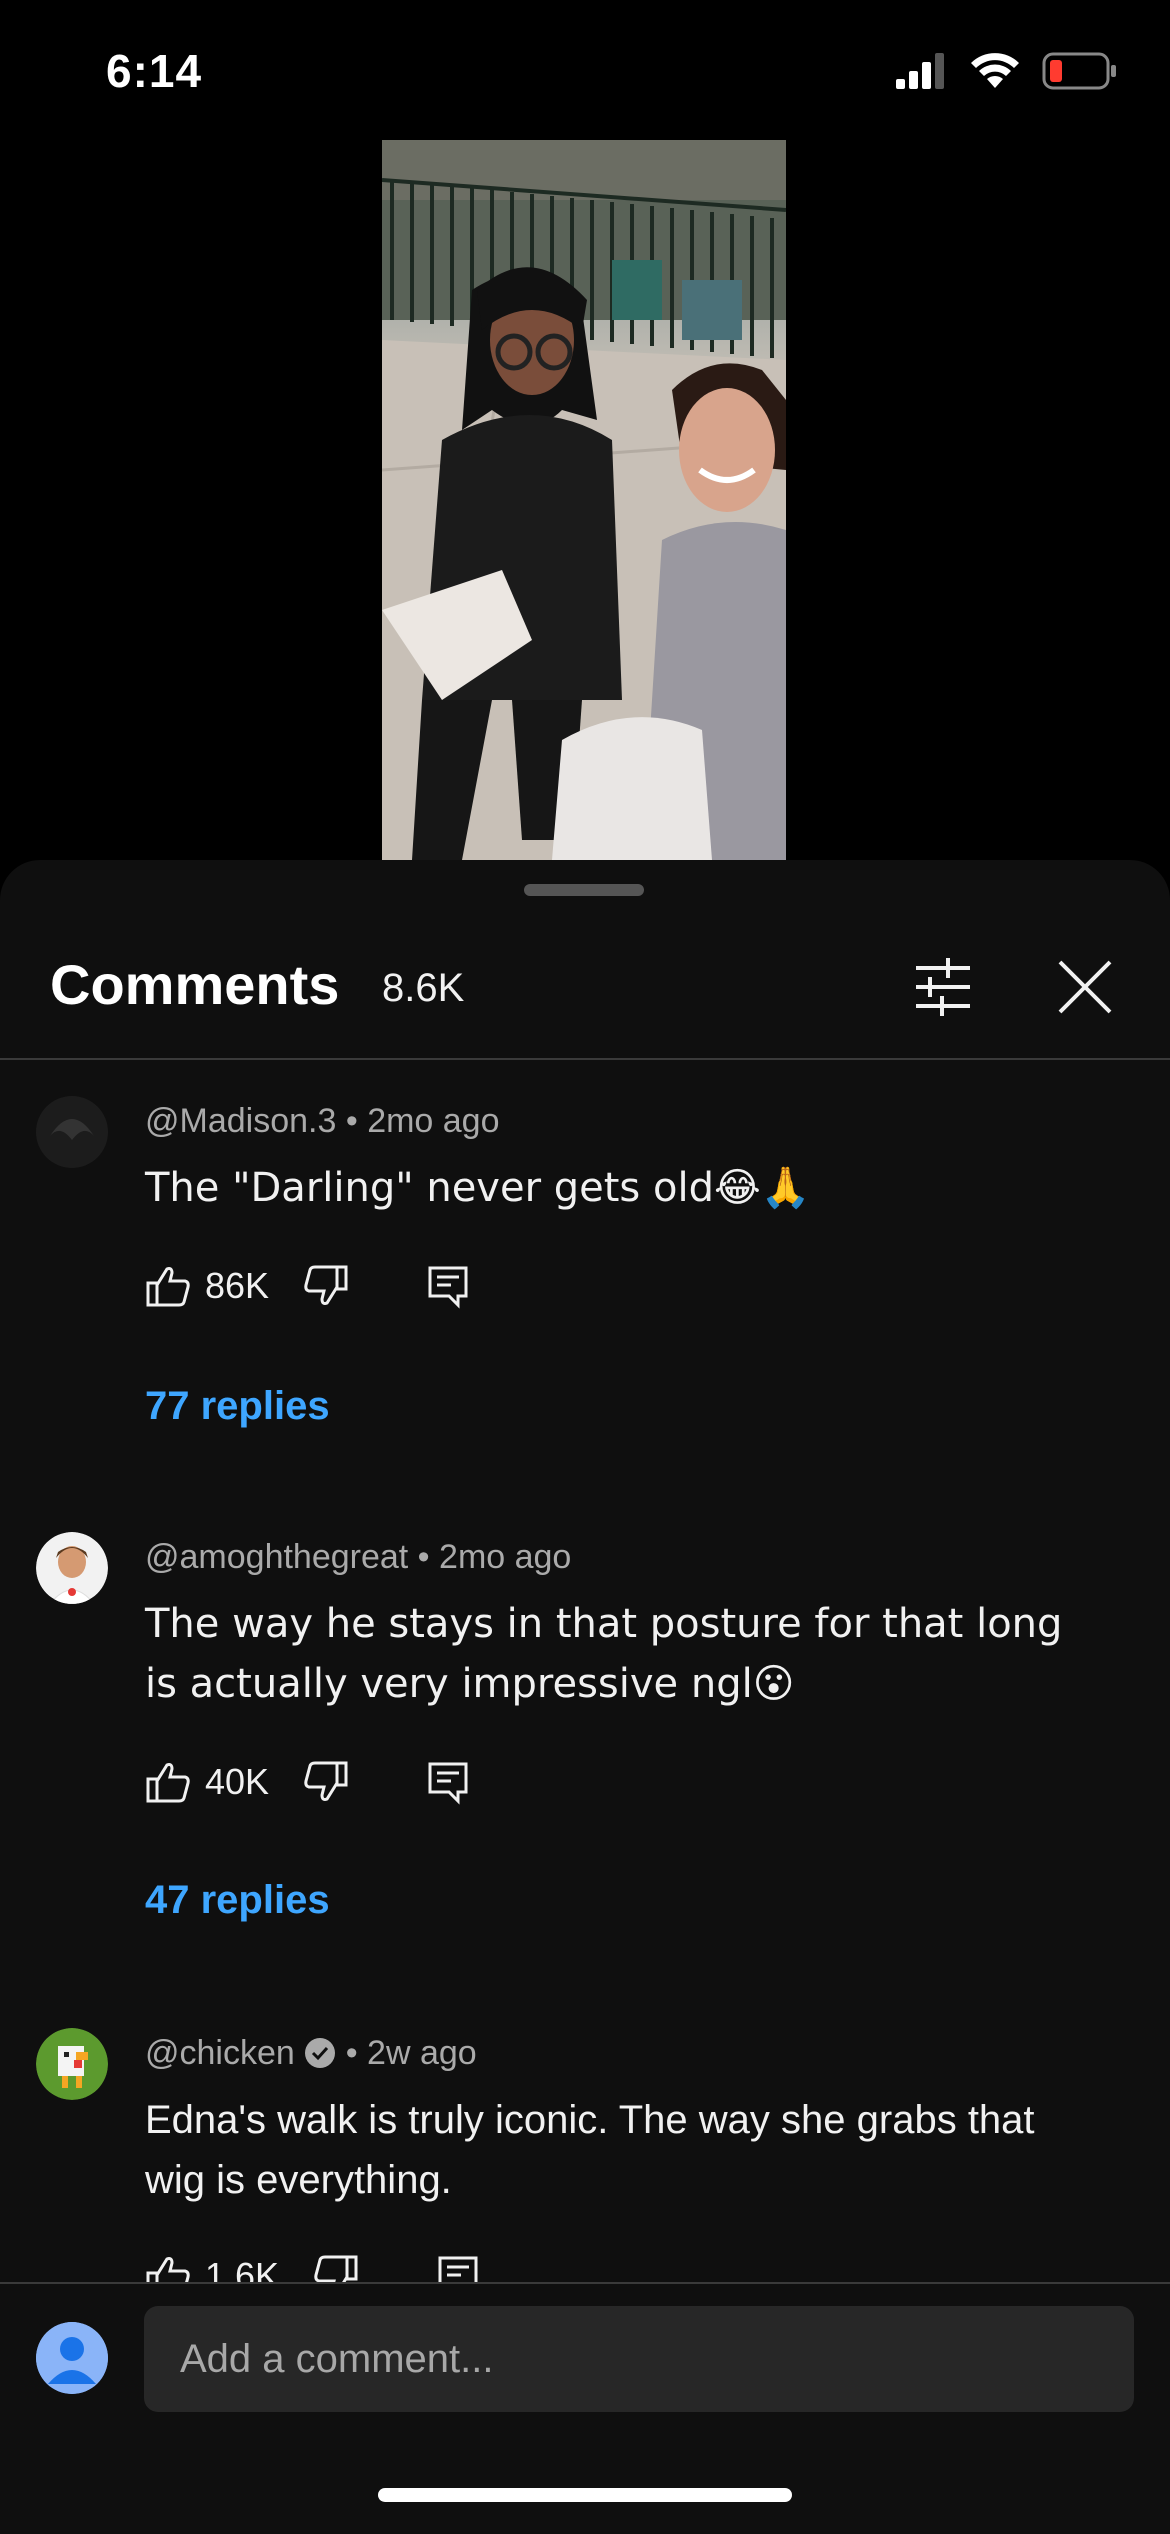  I want to click on filter-icon, so click(943, 987).